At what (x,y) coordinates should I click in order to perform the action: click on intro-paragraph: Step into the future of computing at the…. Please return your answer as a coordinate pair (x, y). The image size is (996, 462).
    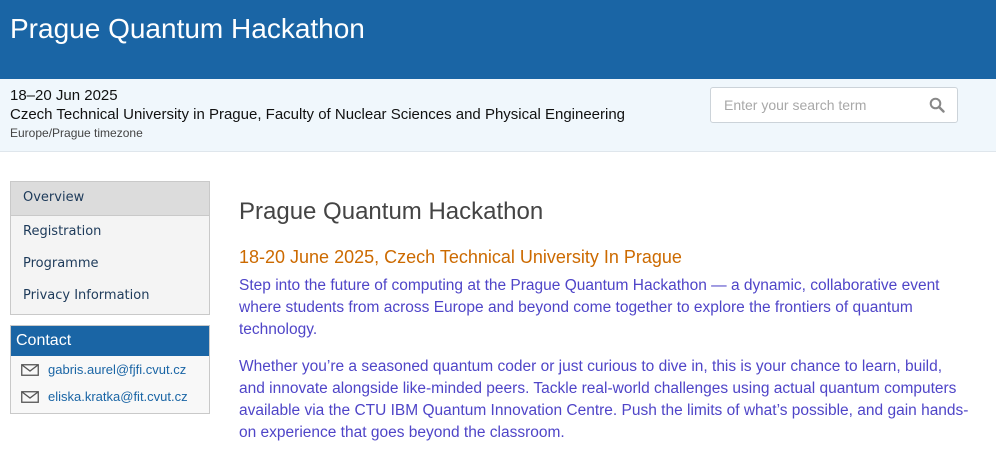
    Looking at the image, I should click on (589, 307).